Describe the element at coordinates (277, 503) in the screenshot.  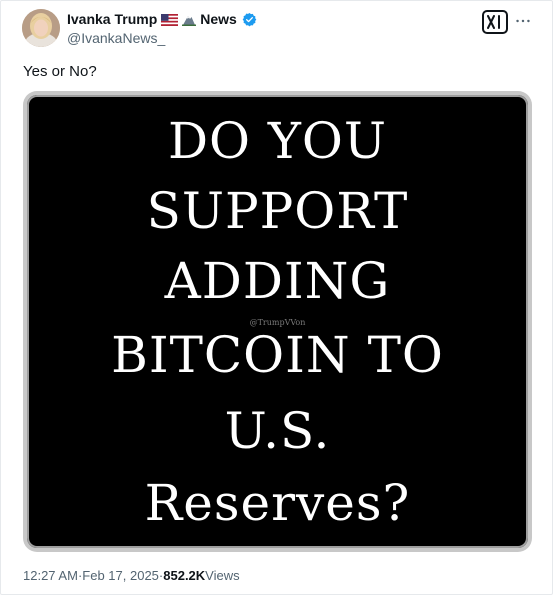
I see `poster-line-6: Reserves?` at that location.